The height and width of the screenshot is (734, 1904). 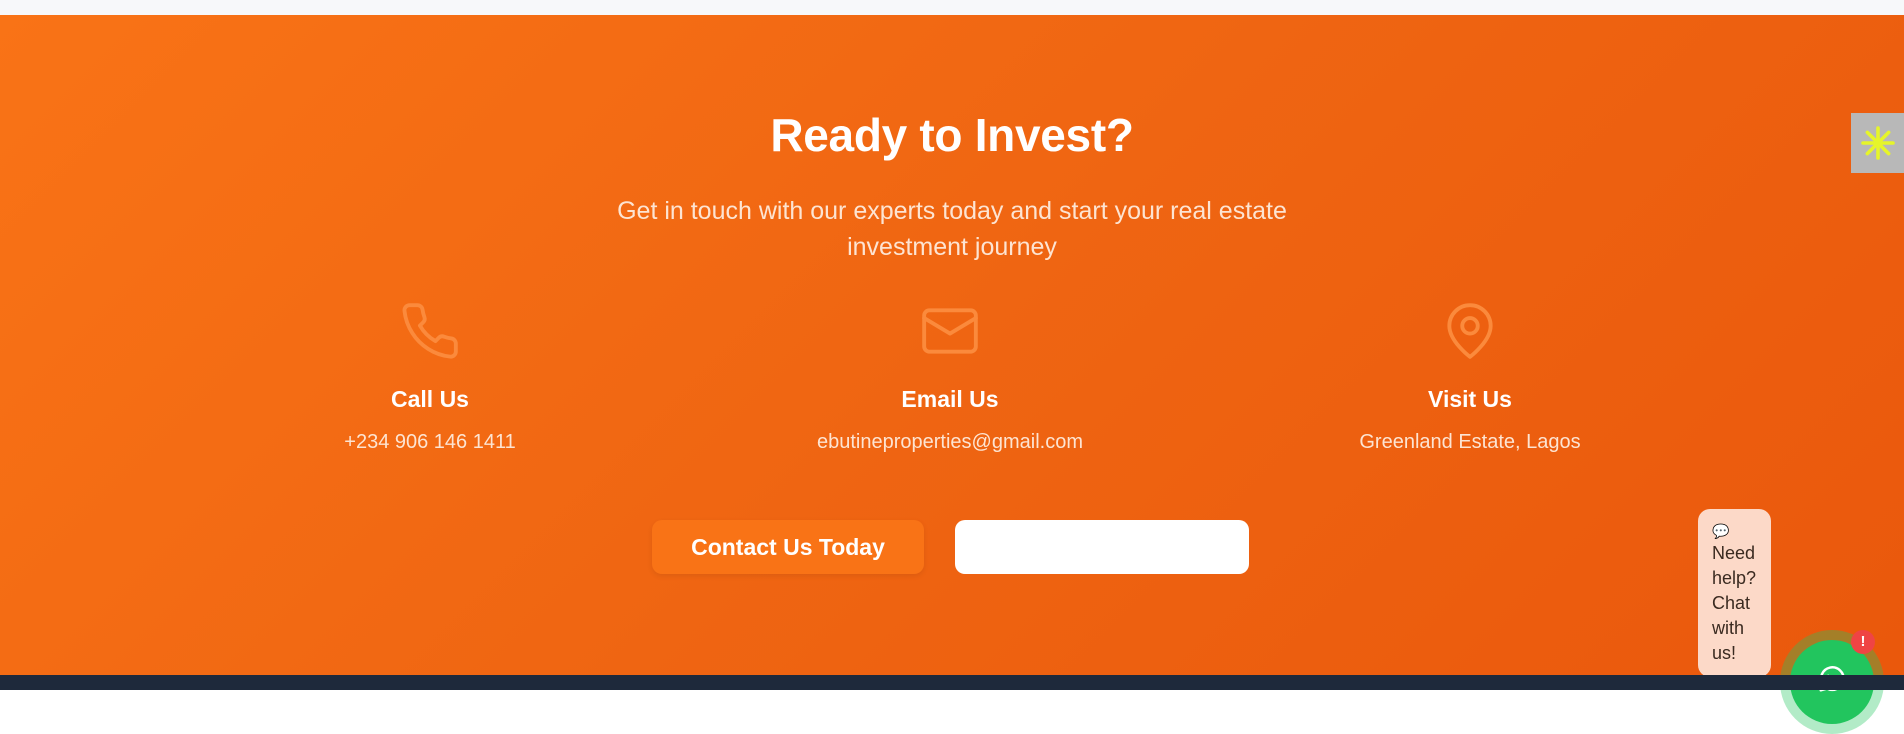 I want to click on mail-icon, so click(x=950, y=331).